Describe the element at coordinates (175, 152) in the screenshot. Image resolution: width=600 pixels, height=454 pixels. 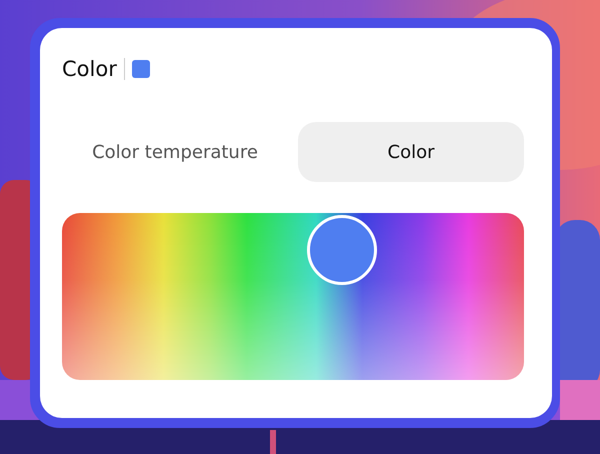
I see `mode-tab: Color temperature` at that location.